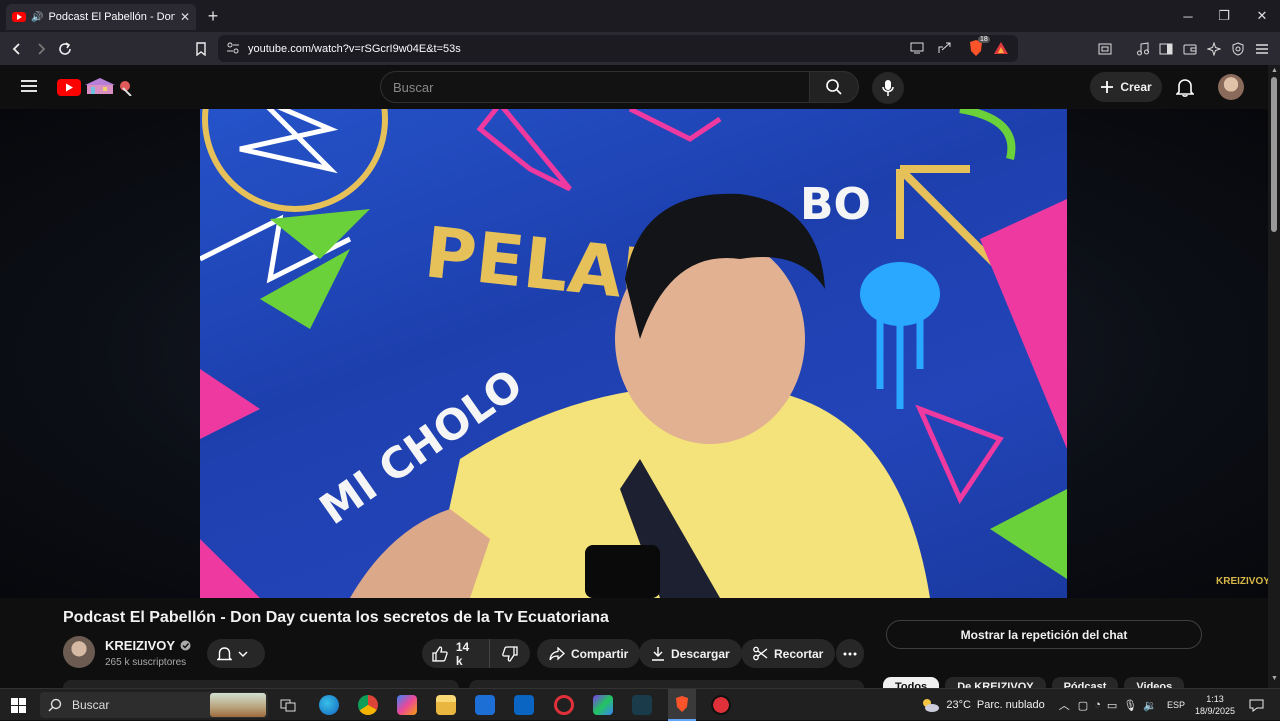  Describe the element at coordinates (721, 705) in the screenshot. I see `app-red-icon` at that location.